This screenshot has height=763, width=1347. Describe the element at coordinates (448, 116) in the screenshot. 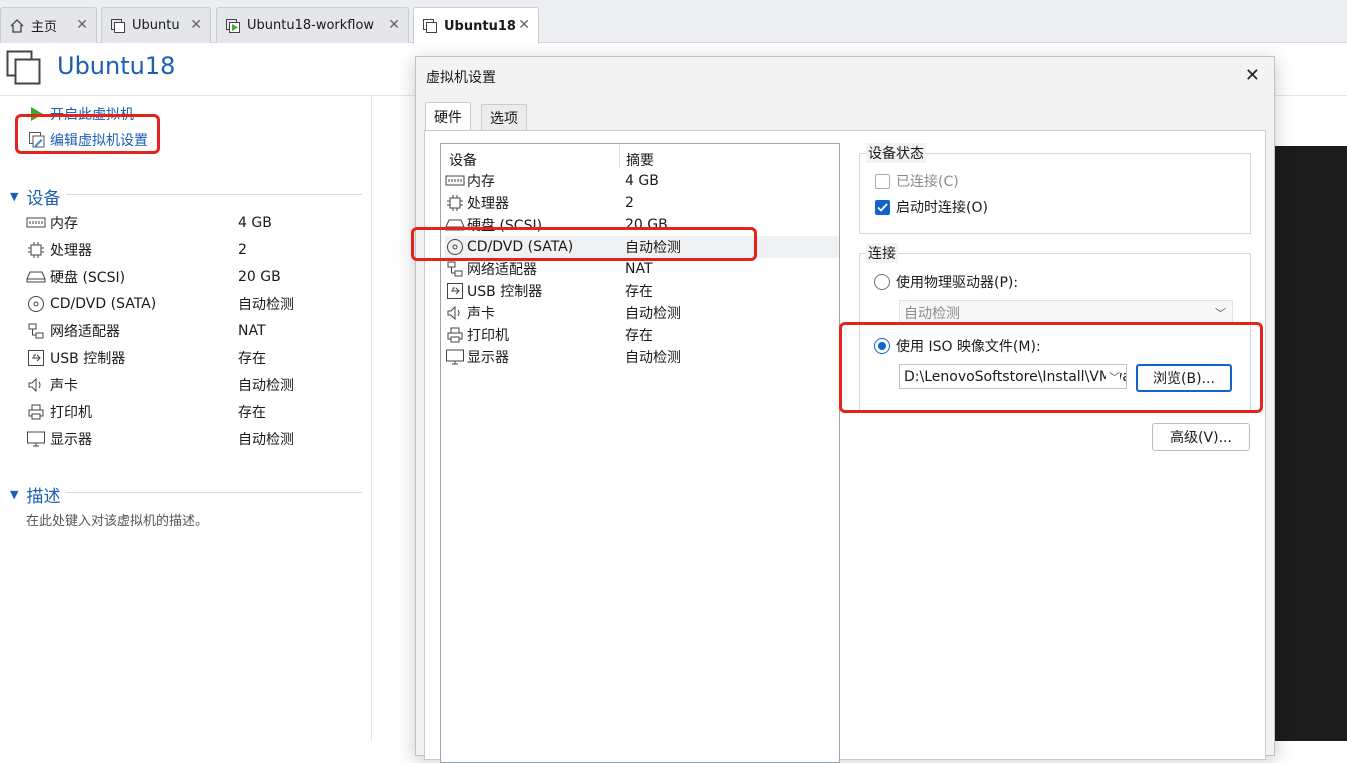

I see `tab-hardware: 硬件` at that location.